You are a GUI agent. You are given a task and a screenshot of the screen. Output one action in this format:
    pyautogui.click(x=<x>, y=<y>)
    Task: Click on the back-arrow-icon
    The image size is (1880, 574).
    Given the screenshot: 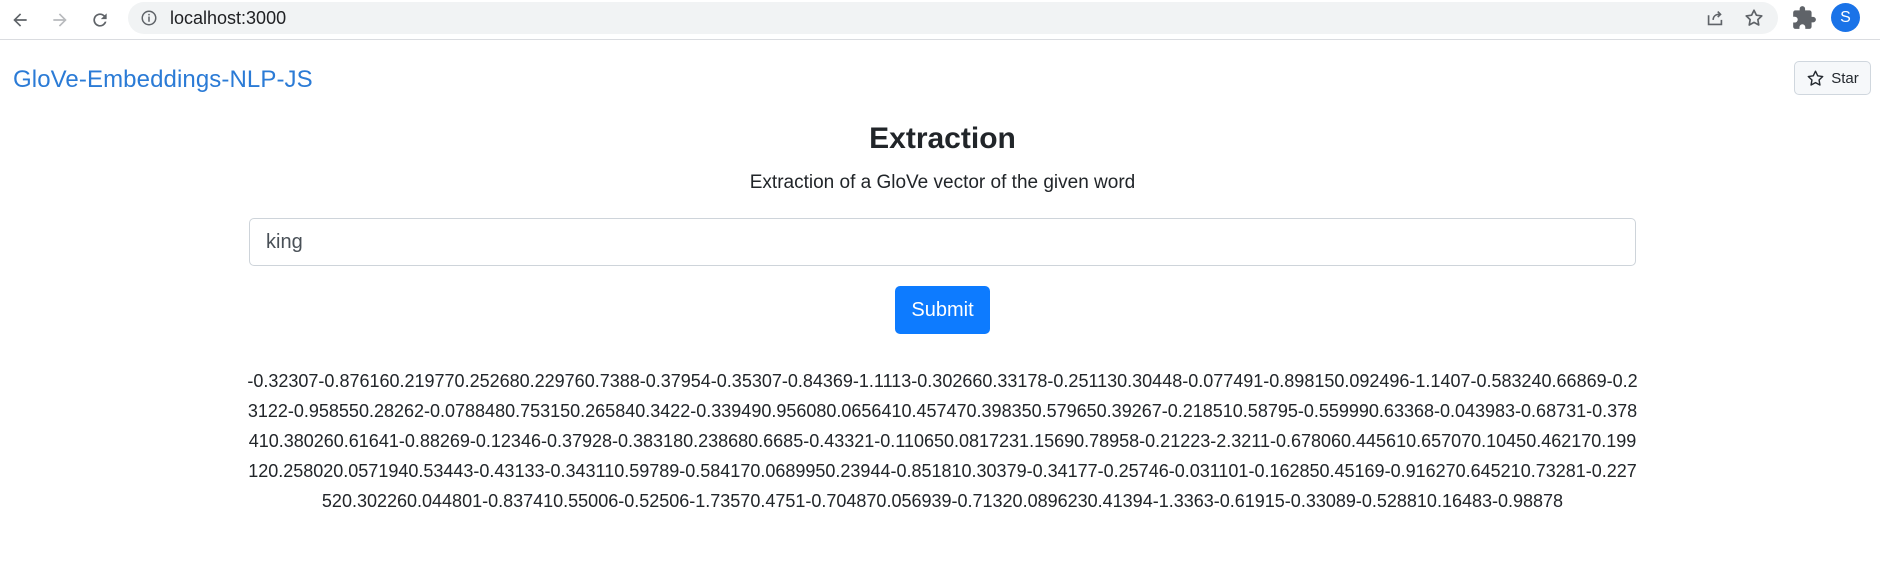 What is the action you would take?
    pyautogui.click(x=20, y=20)
    